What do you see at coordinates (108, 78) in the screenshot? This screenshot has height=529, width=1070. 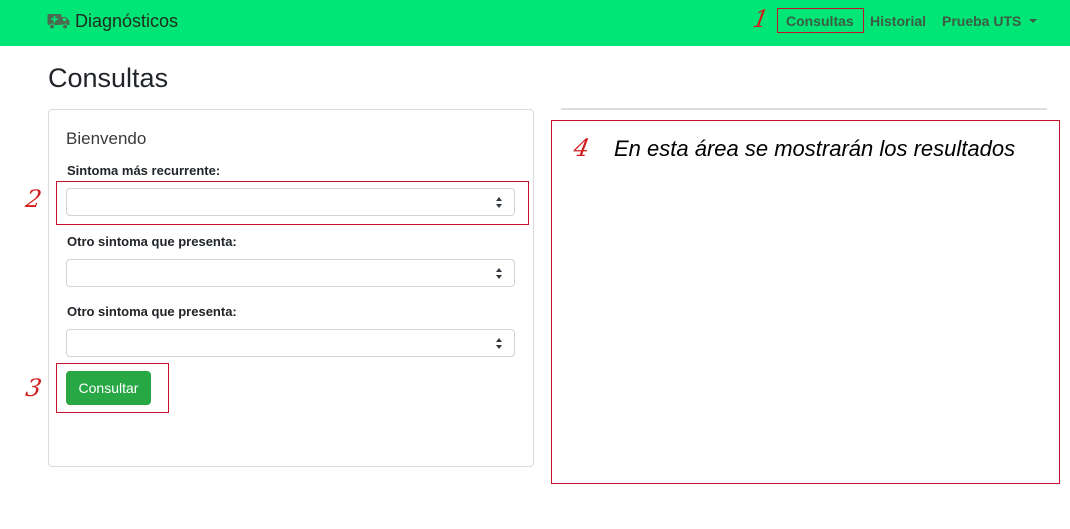 I see `page-title: Consultas` at bounding box center [108, 78].